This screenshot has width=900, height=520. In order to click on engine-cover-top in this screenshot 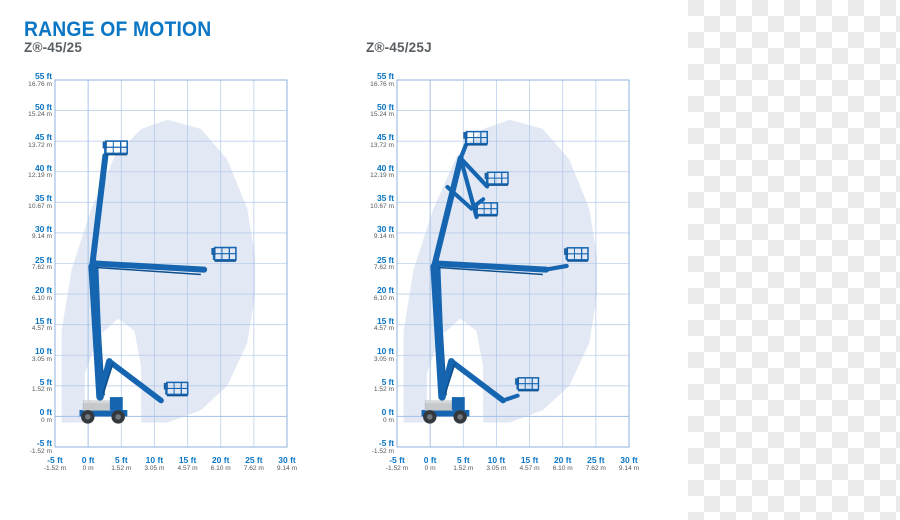, I will do `click(97, 402)`.